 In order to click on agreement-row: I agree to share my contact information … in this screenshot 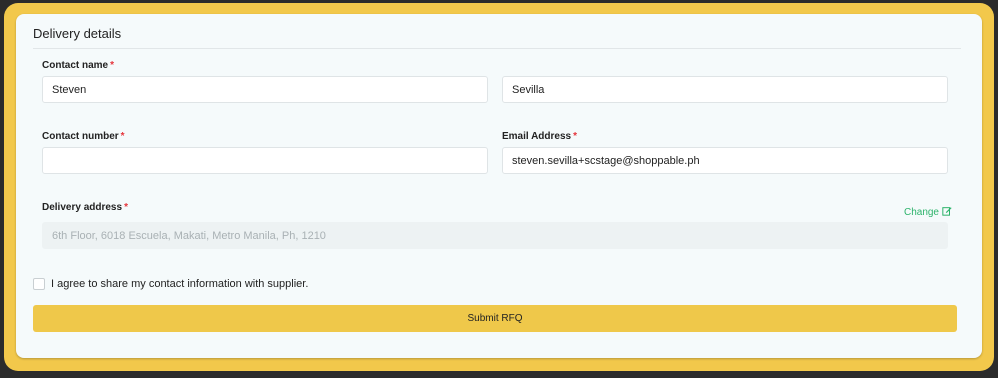, I will do `click(170, 284)`.